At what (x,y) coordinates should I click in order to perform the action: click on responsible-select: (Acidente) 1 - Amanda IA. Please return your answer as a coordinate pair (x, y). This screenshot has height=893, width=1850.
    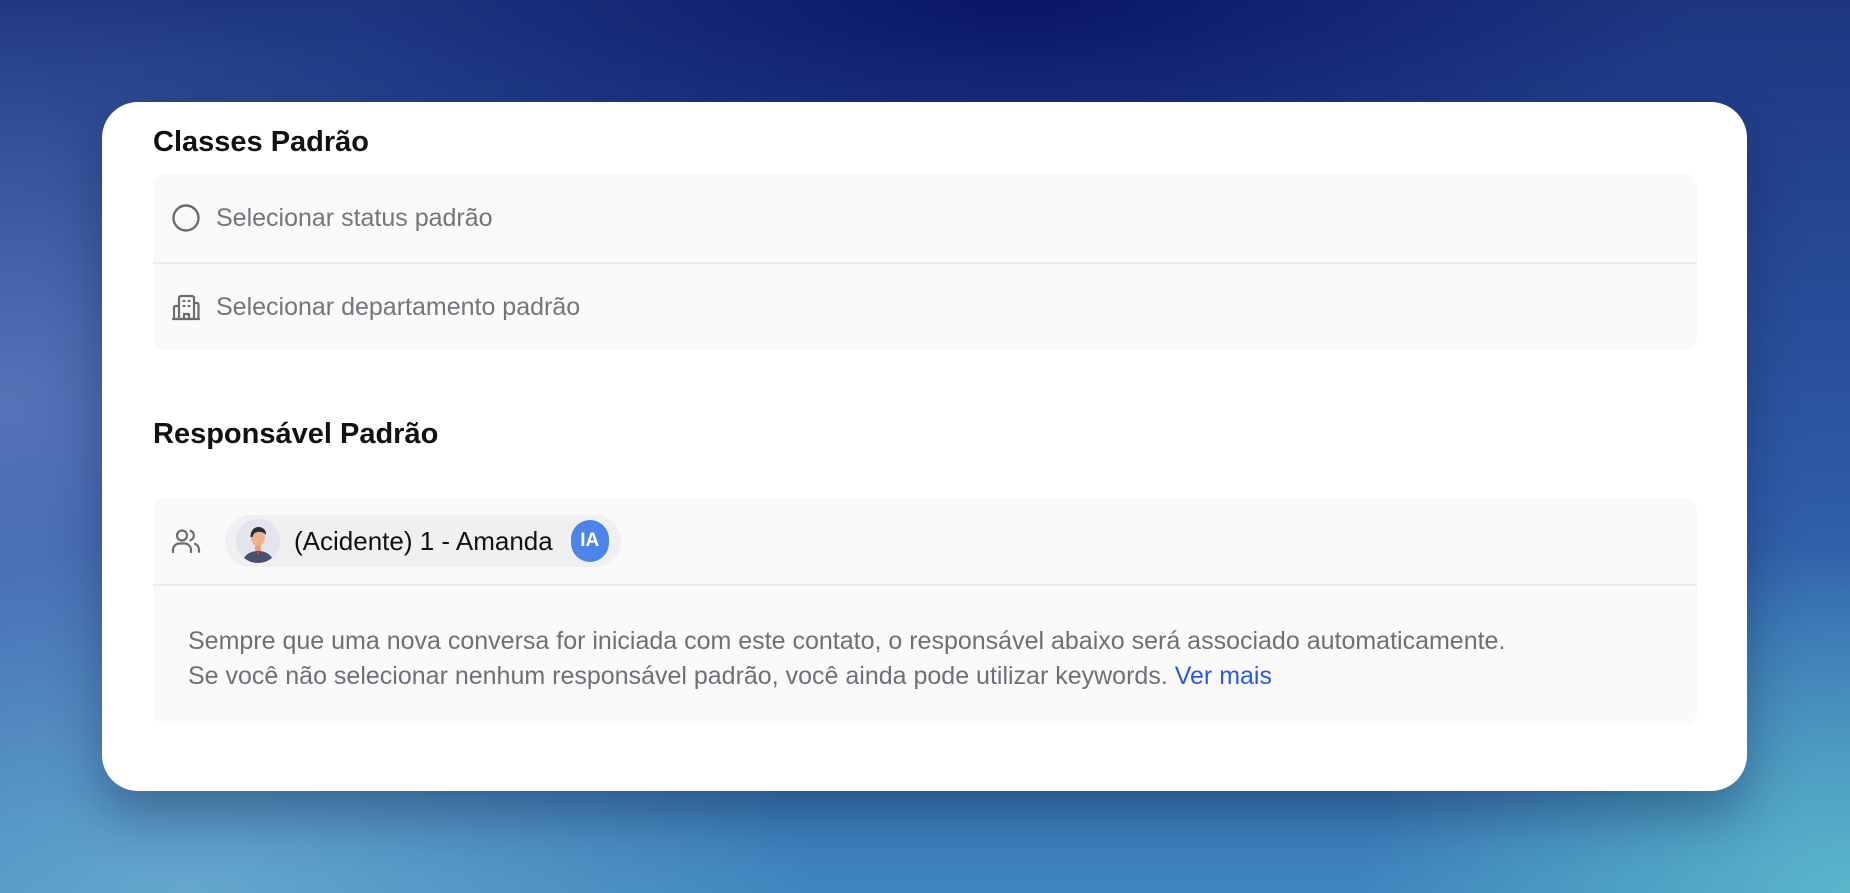
    Looking at the image, I should click on (925, 541).